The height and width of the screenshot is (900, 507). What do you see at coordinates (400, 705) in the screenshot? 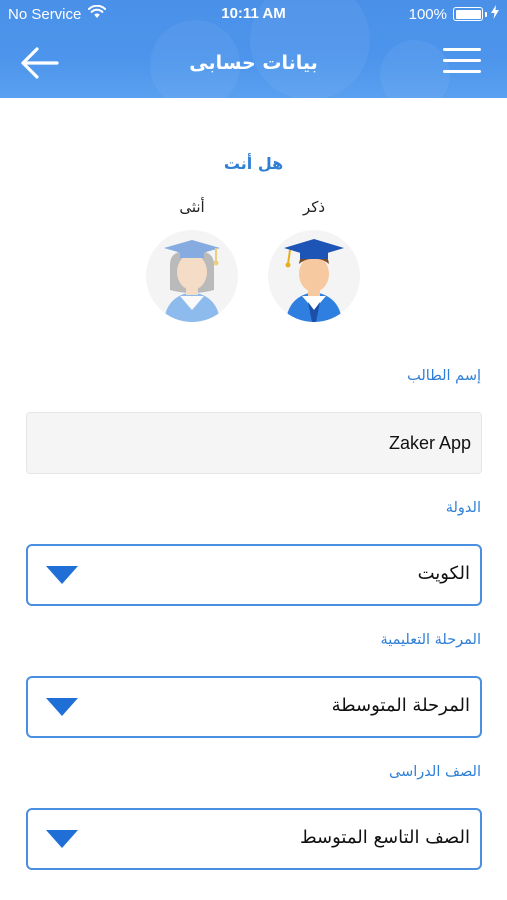
I see `stage-value: المرحلة المتوسطة` at bounding box center [400, 705].